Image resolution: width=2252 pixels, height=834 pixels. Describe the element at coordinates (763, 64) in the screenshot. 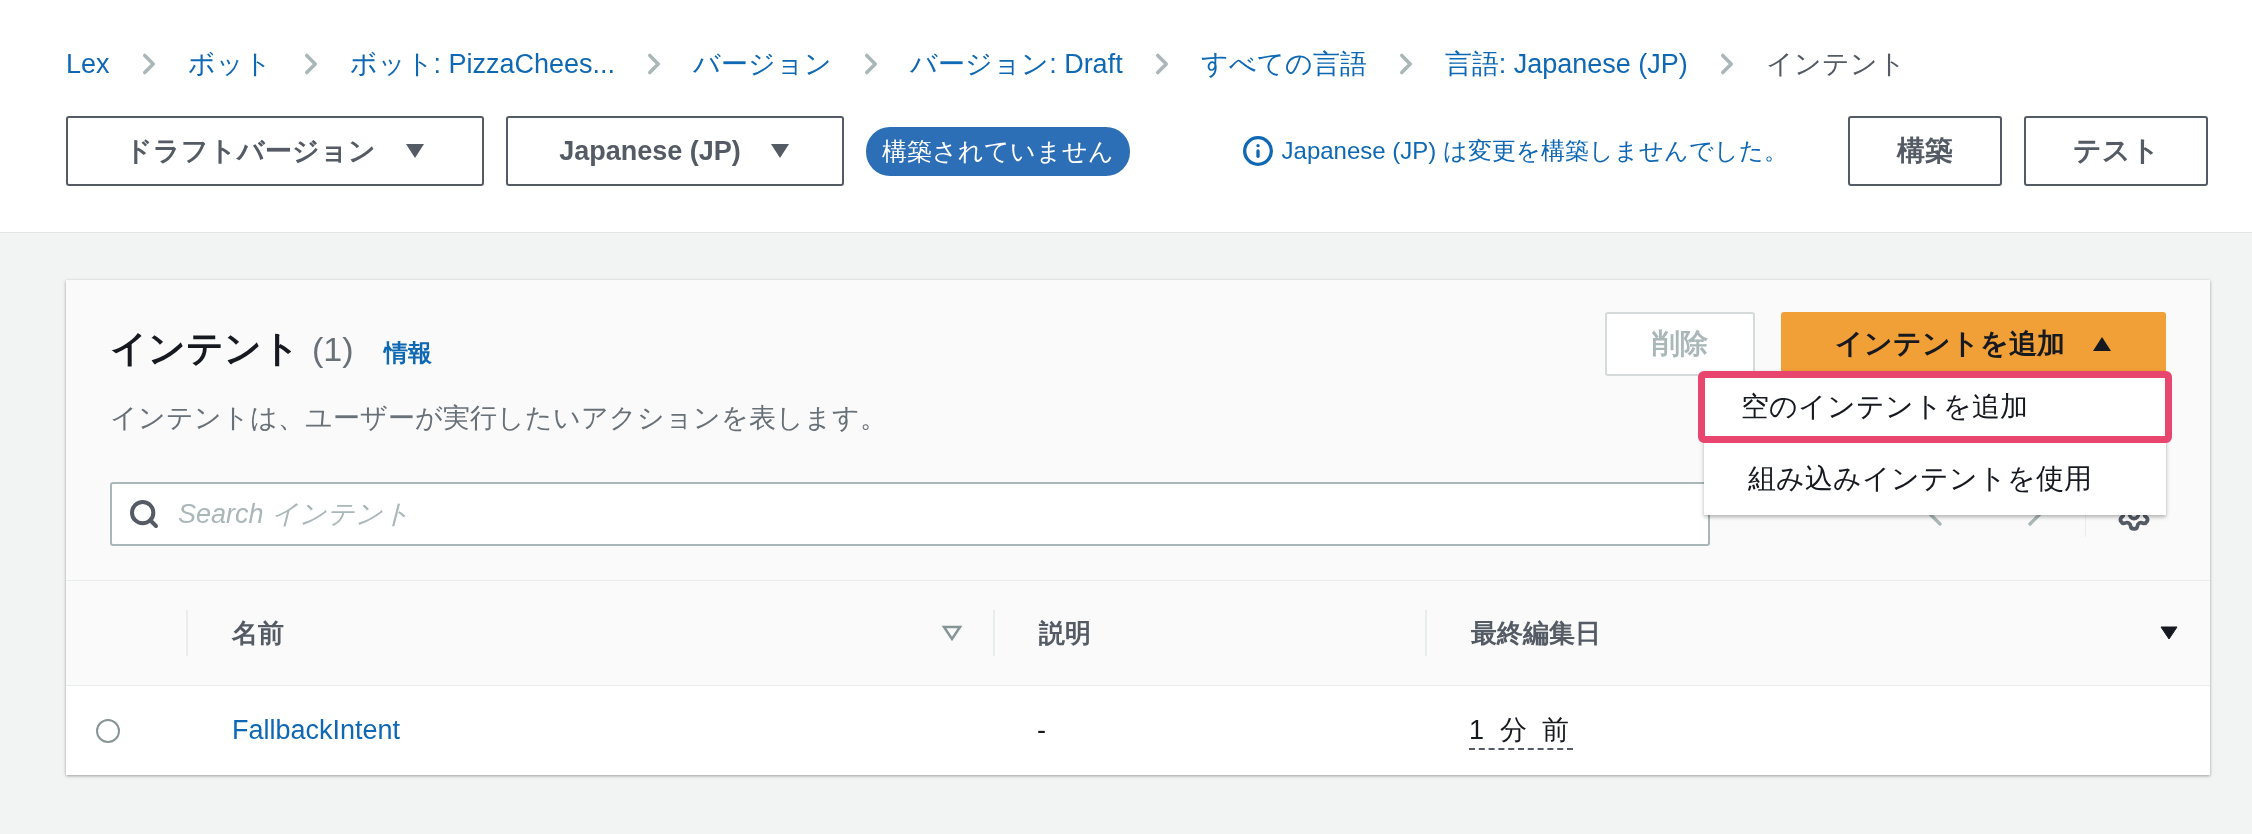

I see `breadcrumb-link: バージョン` at that location.